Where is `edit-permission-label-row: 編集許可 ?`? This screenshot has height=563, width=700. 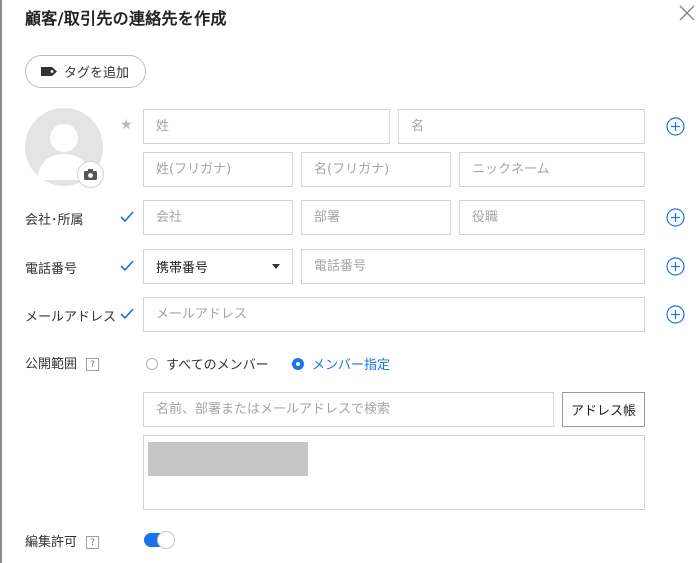 edit-permission-label-row: 編集許可 ? is located at coordinates (62, 540).